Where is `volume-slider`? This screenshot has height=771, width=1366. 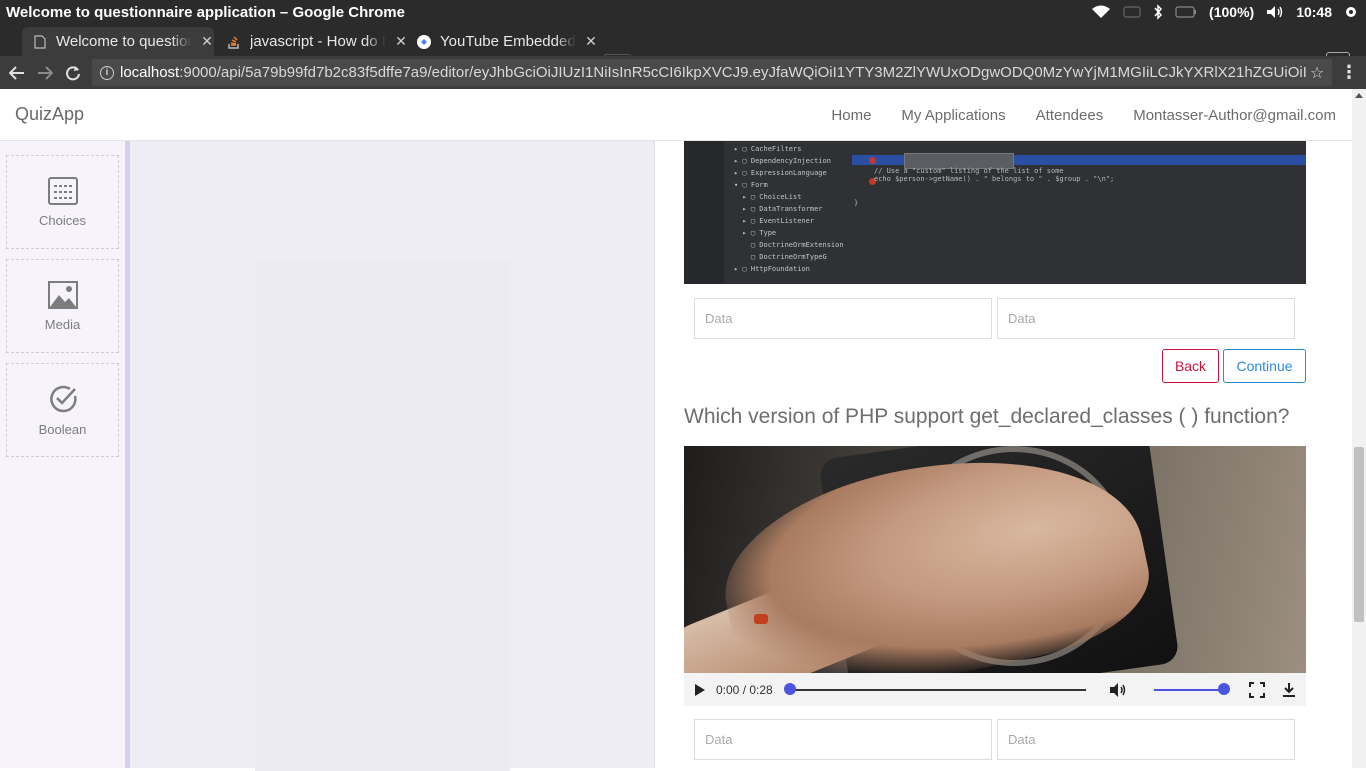
volume-slider is located at coordinates (1189, 690).